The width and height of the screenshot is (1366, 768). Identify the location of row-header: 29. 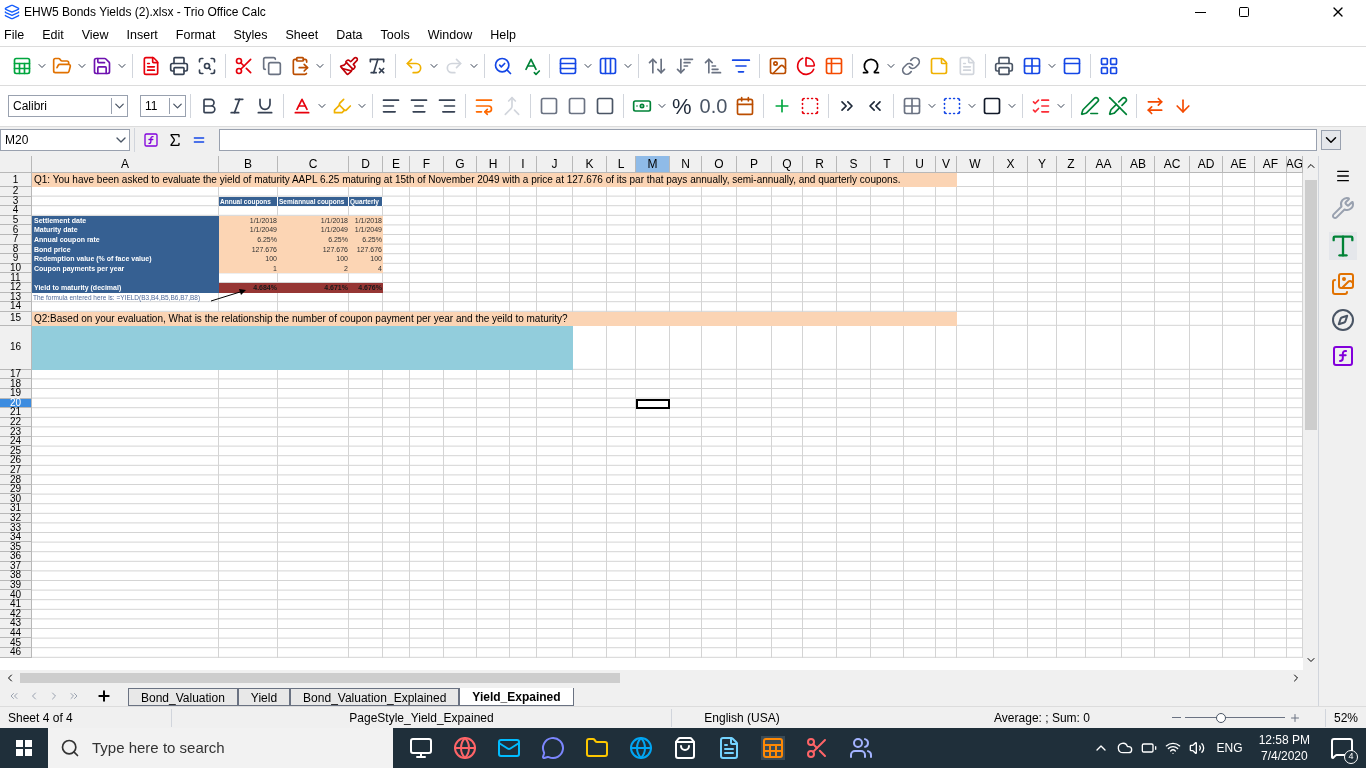
(16, 489).